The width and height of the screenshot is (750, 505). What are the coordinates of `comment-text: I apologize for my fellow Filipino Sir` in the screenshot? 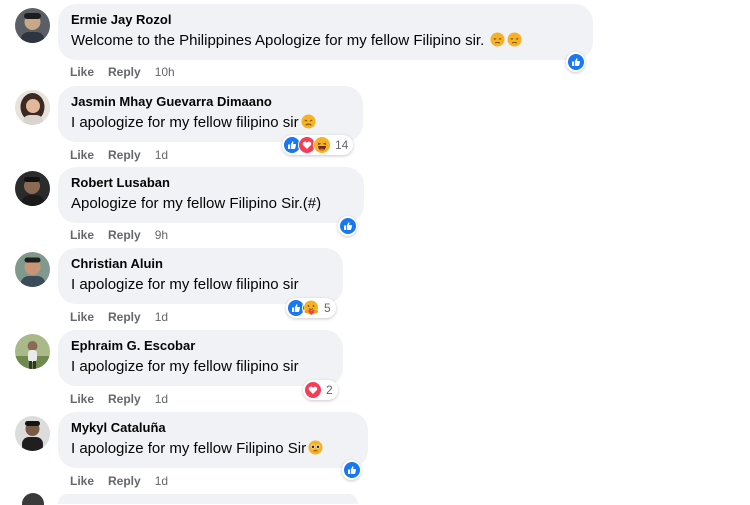 It's located at (189, 448).